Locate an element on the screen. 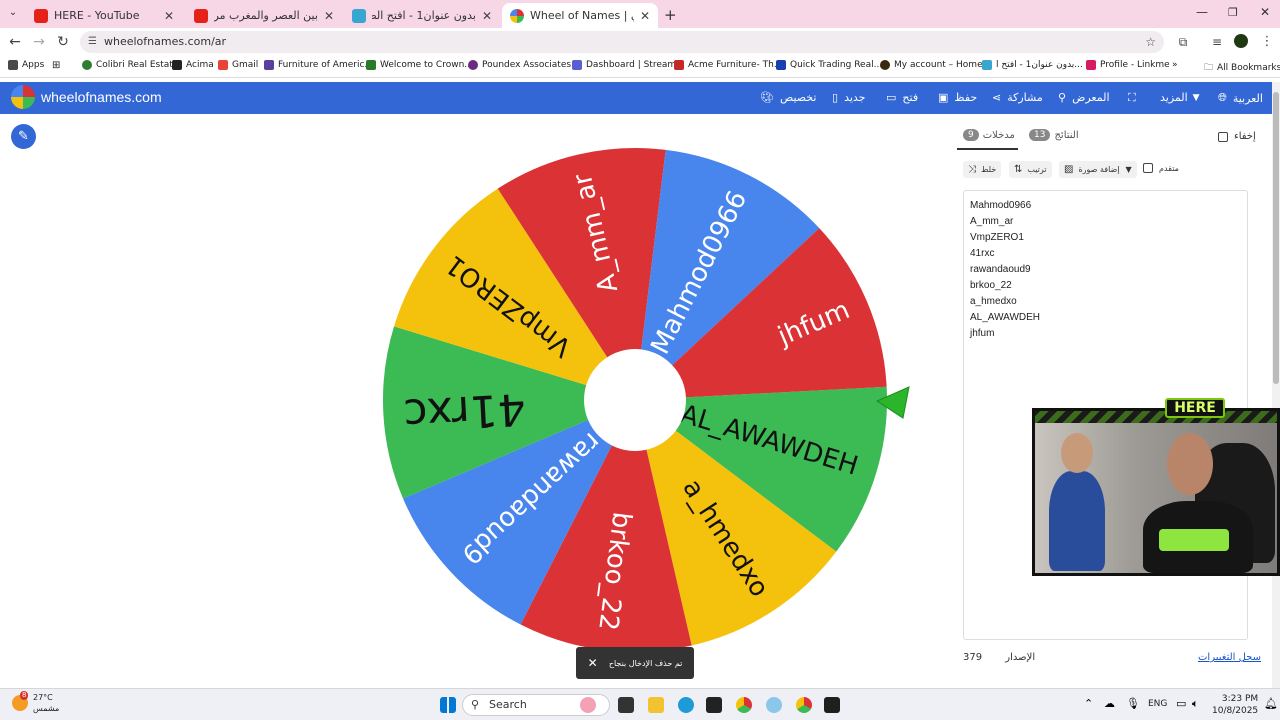 This screenshot has width=1280, height=720. app-icon is located at coordinates (774, 705).